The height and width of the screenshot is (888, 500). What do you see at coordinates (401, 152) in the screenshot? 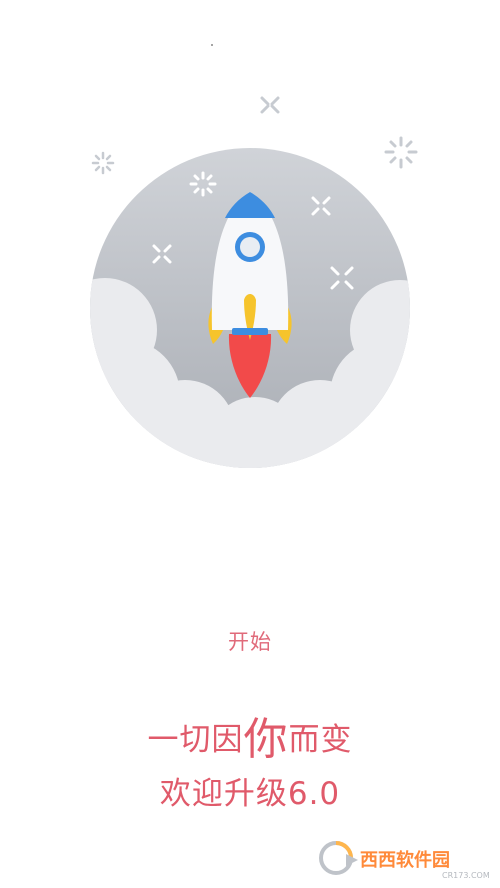
I see `sparkle-burst-icon` at bounding box center [401, 152].